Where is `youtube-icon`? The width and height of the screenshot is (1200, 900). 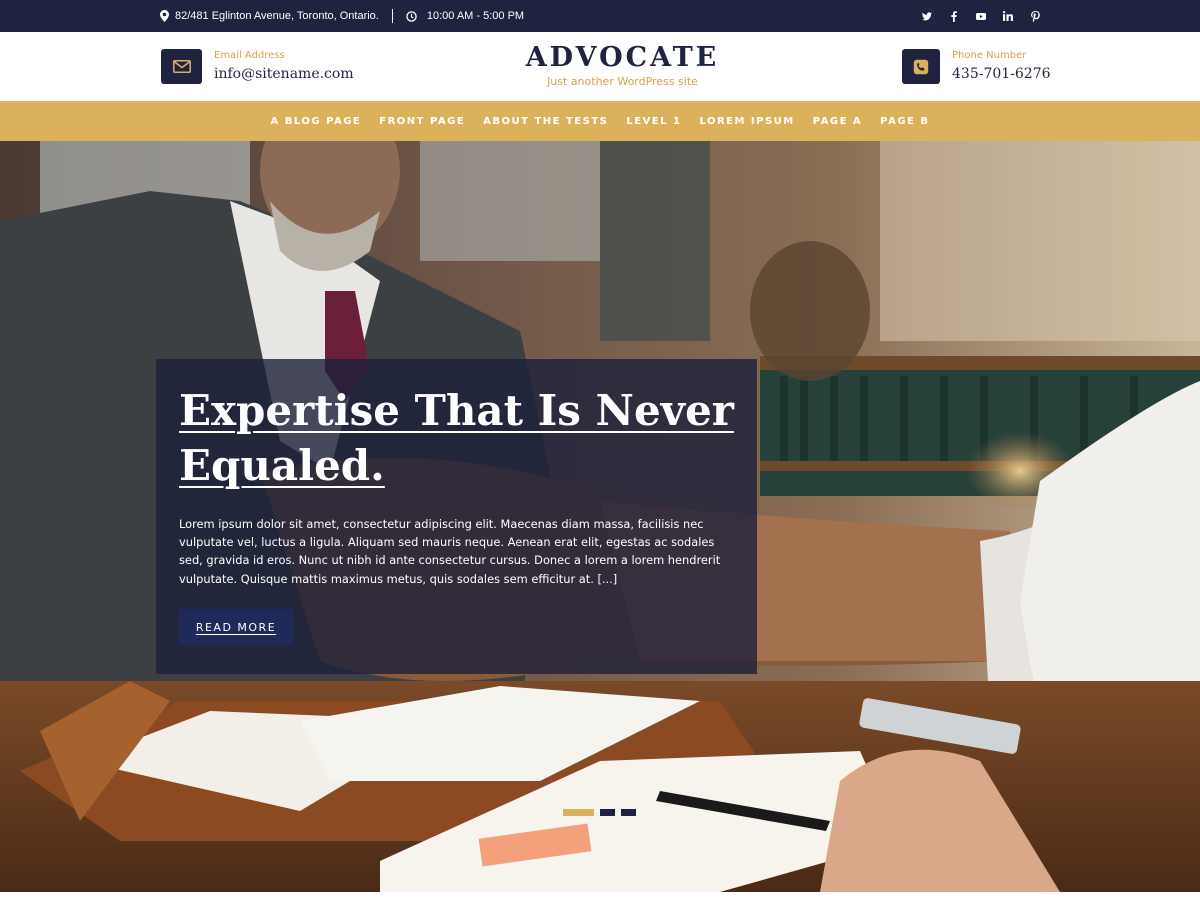
youtube-icon is located at coordinates (981, 16).